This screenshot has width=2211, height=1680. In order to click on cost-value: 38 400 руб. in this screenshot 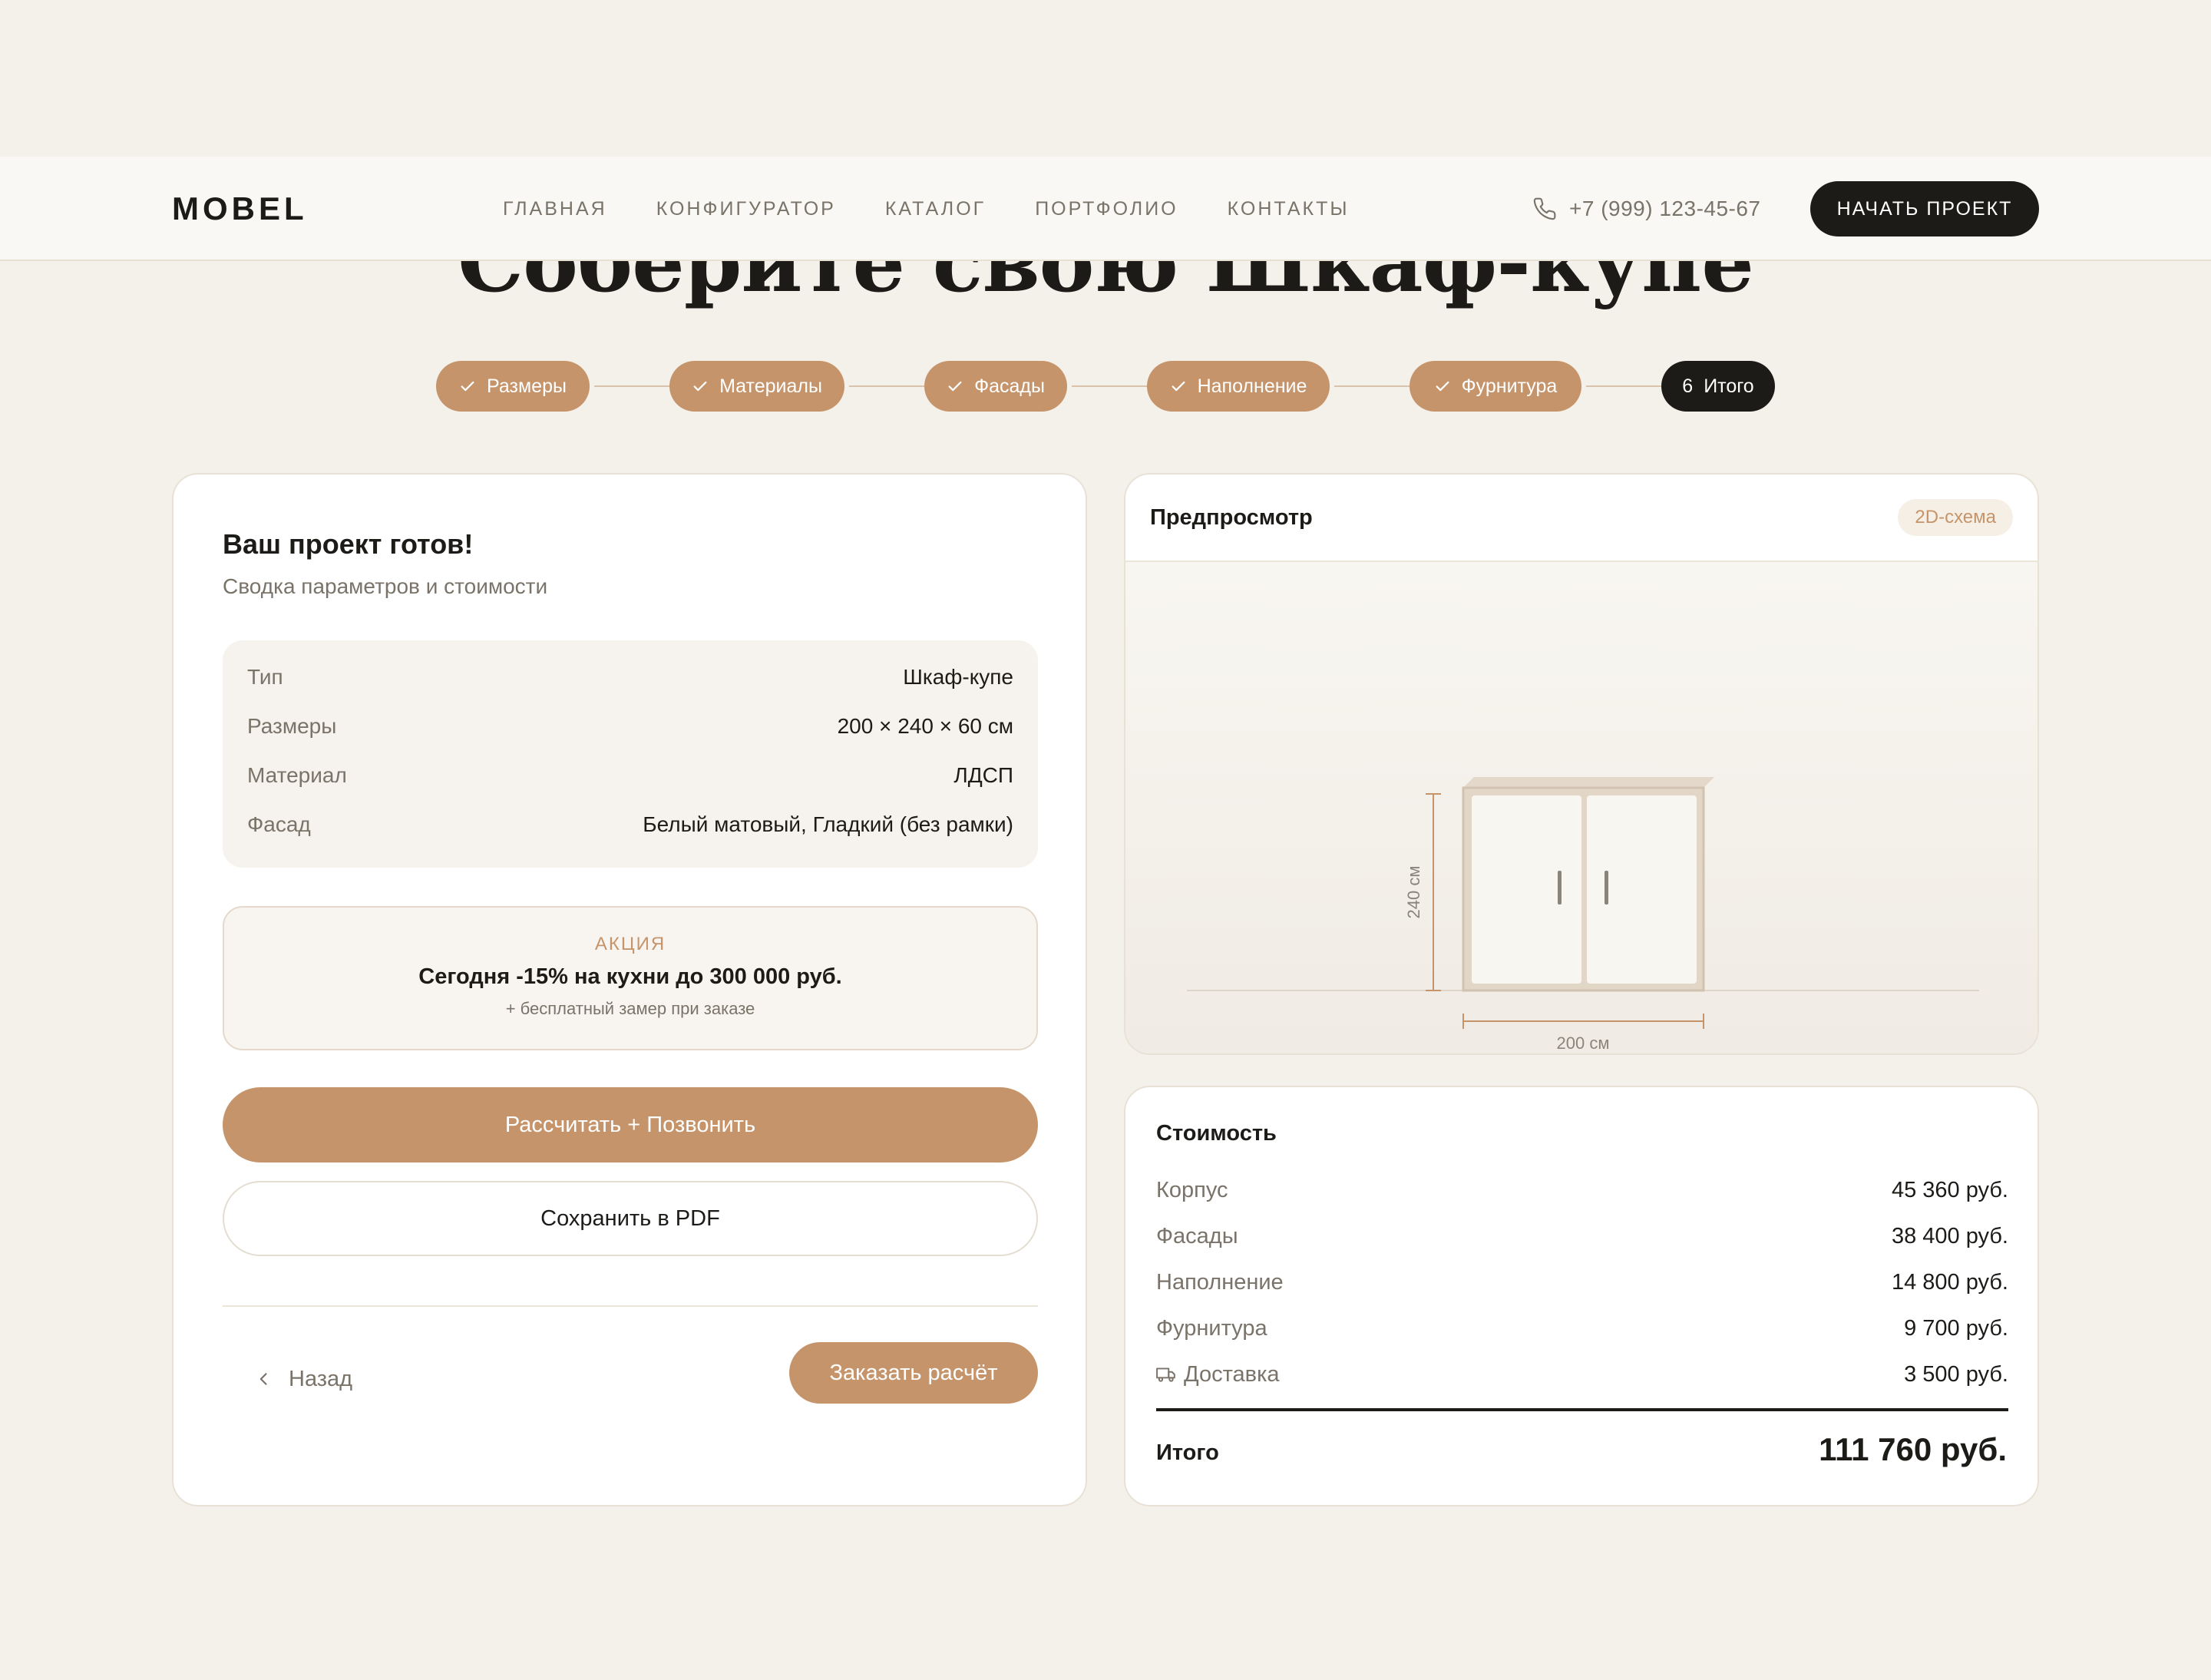, I will do `click(1949, 1235)`.